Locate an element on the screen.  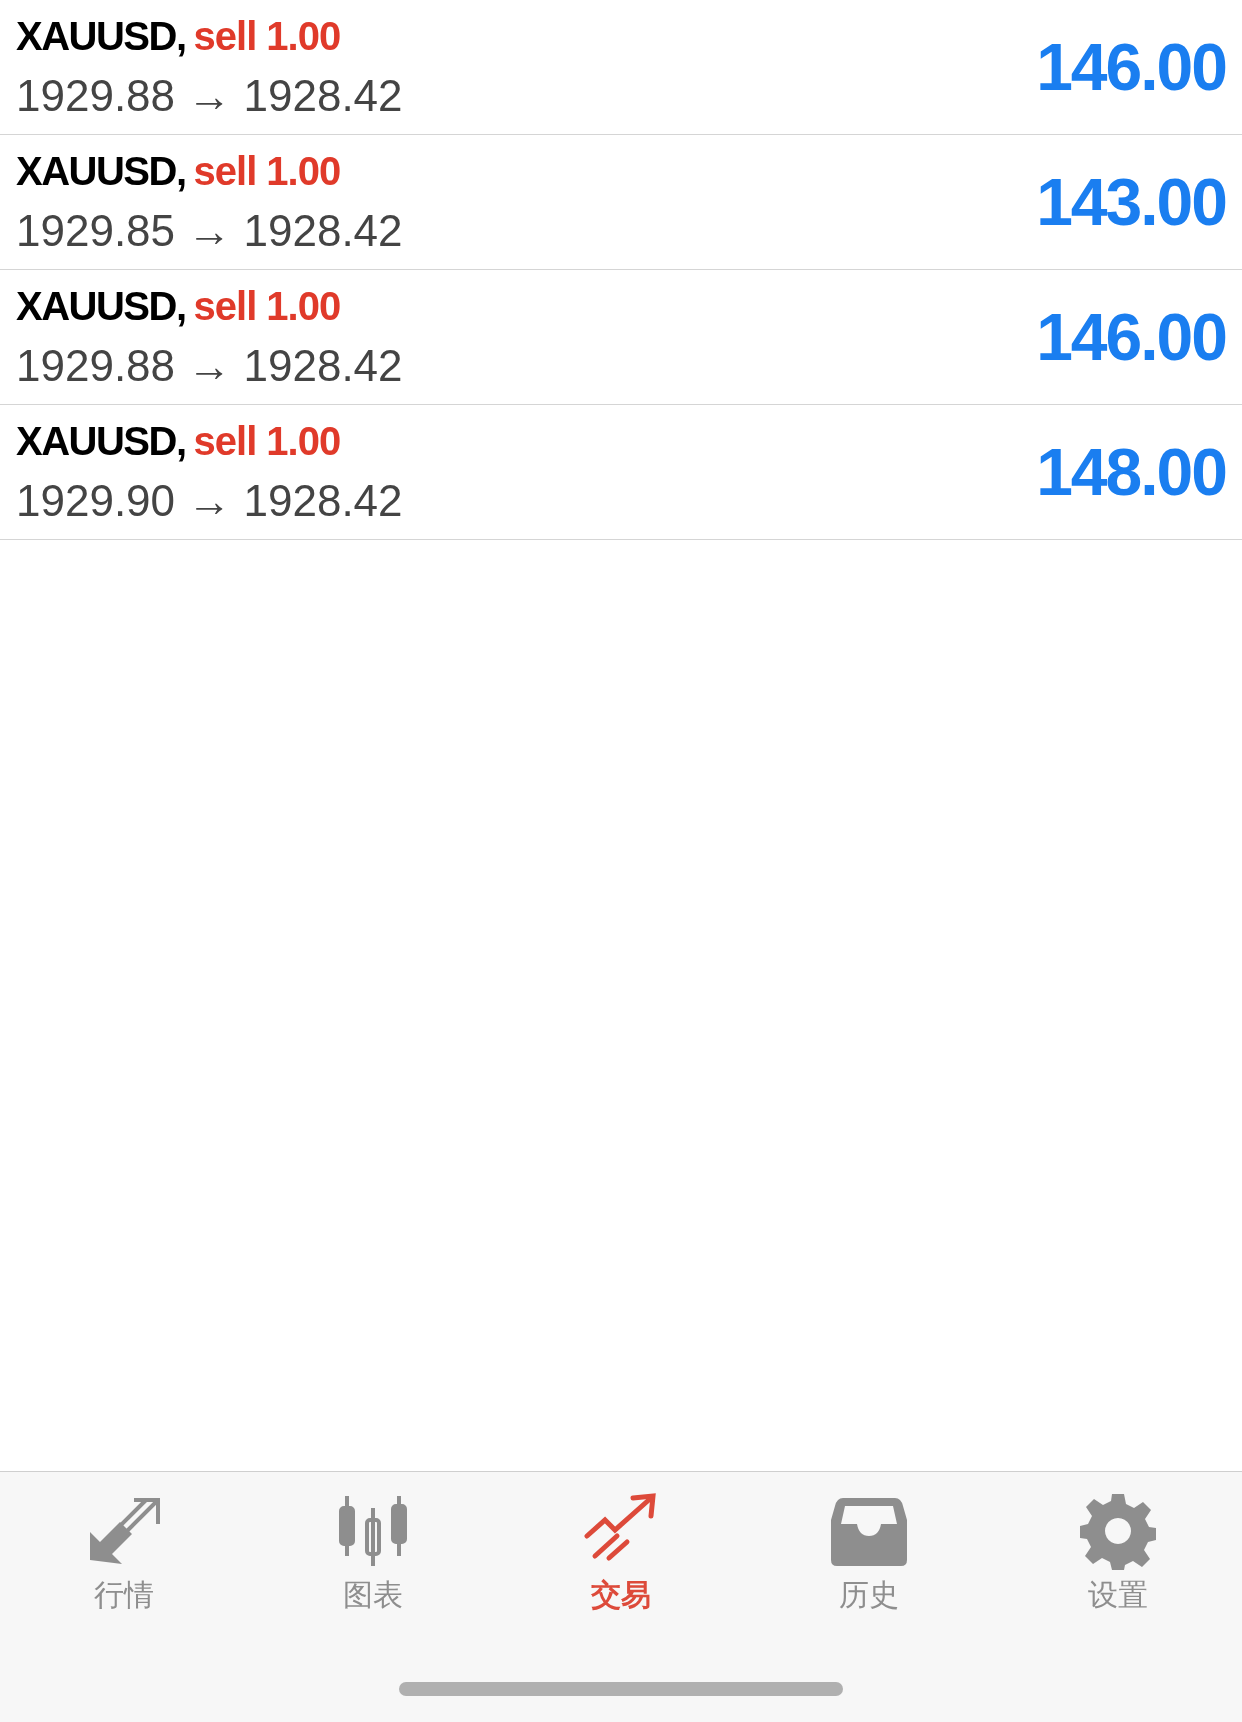
profit-value: 143.00 is located at coordinates (1131, 202).